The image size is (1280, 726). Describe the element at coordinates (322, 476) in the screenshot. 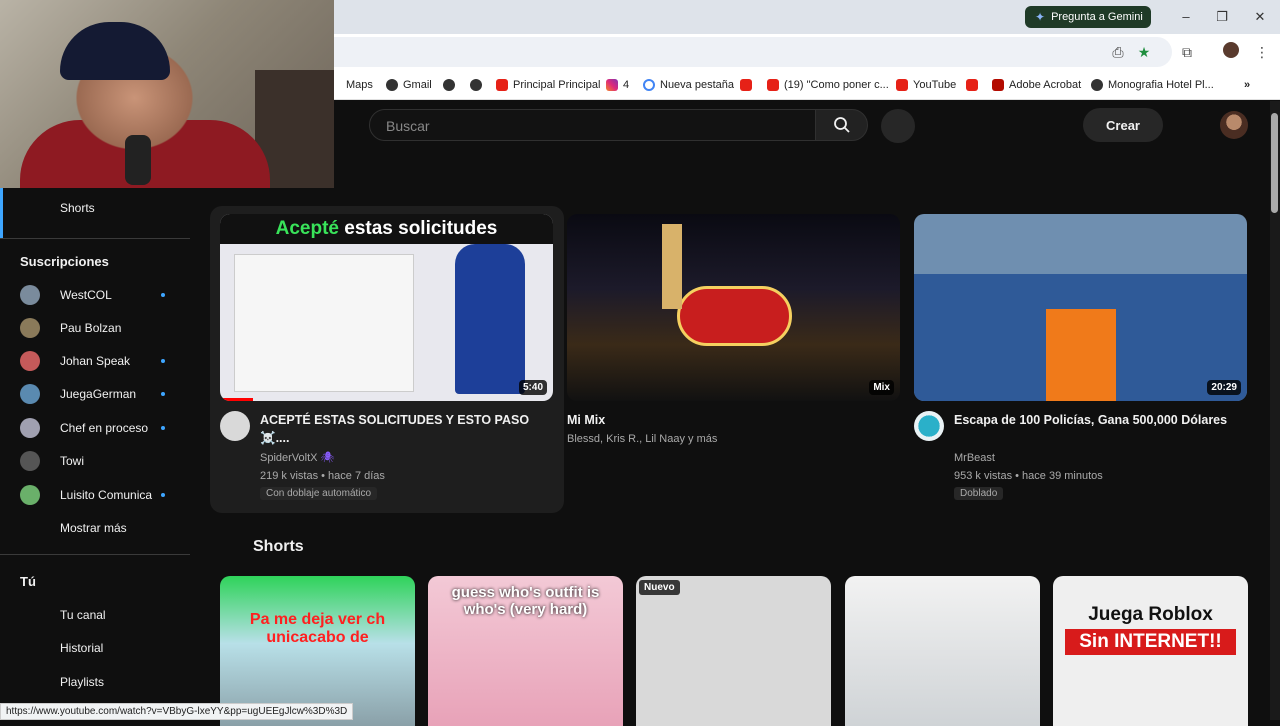

I see `video-meta: 219 k vistas • hace 7 días` at that location.